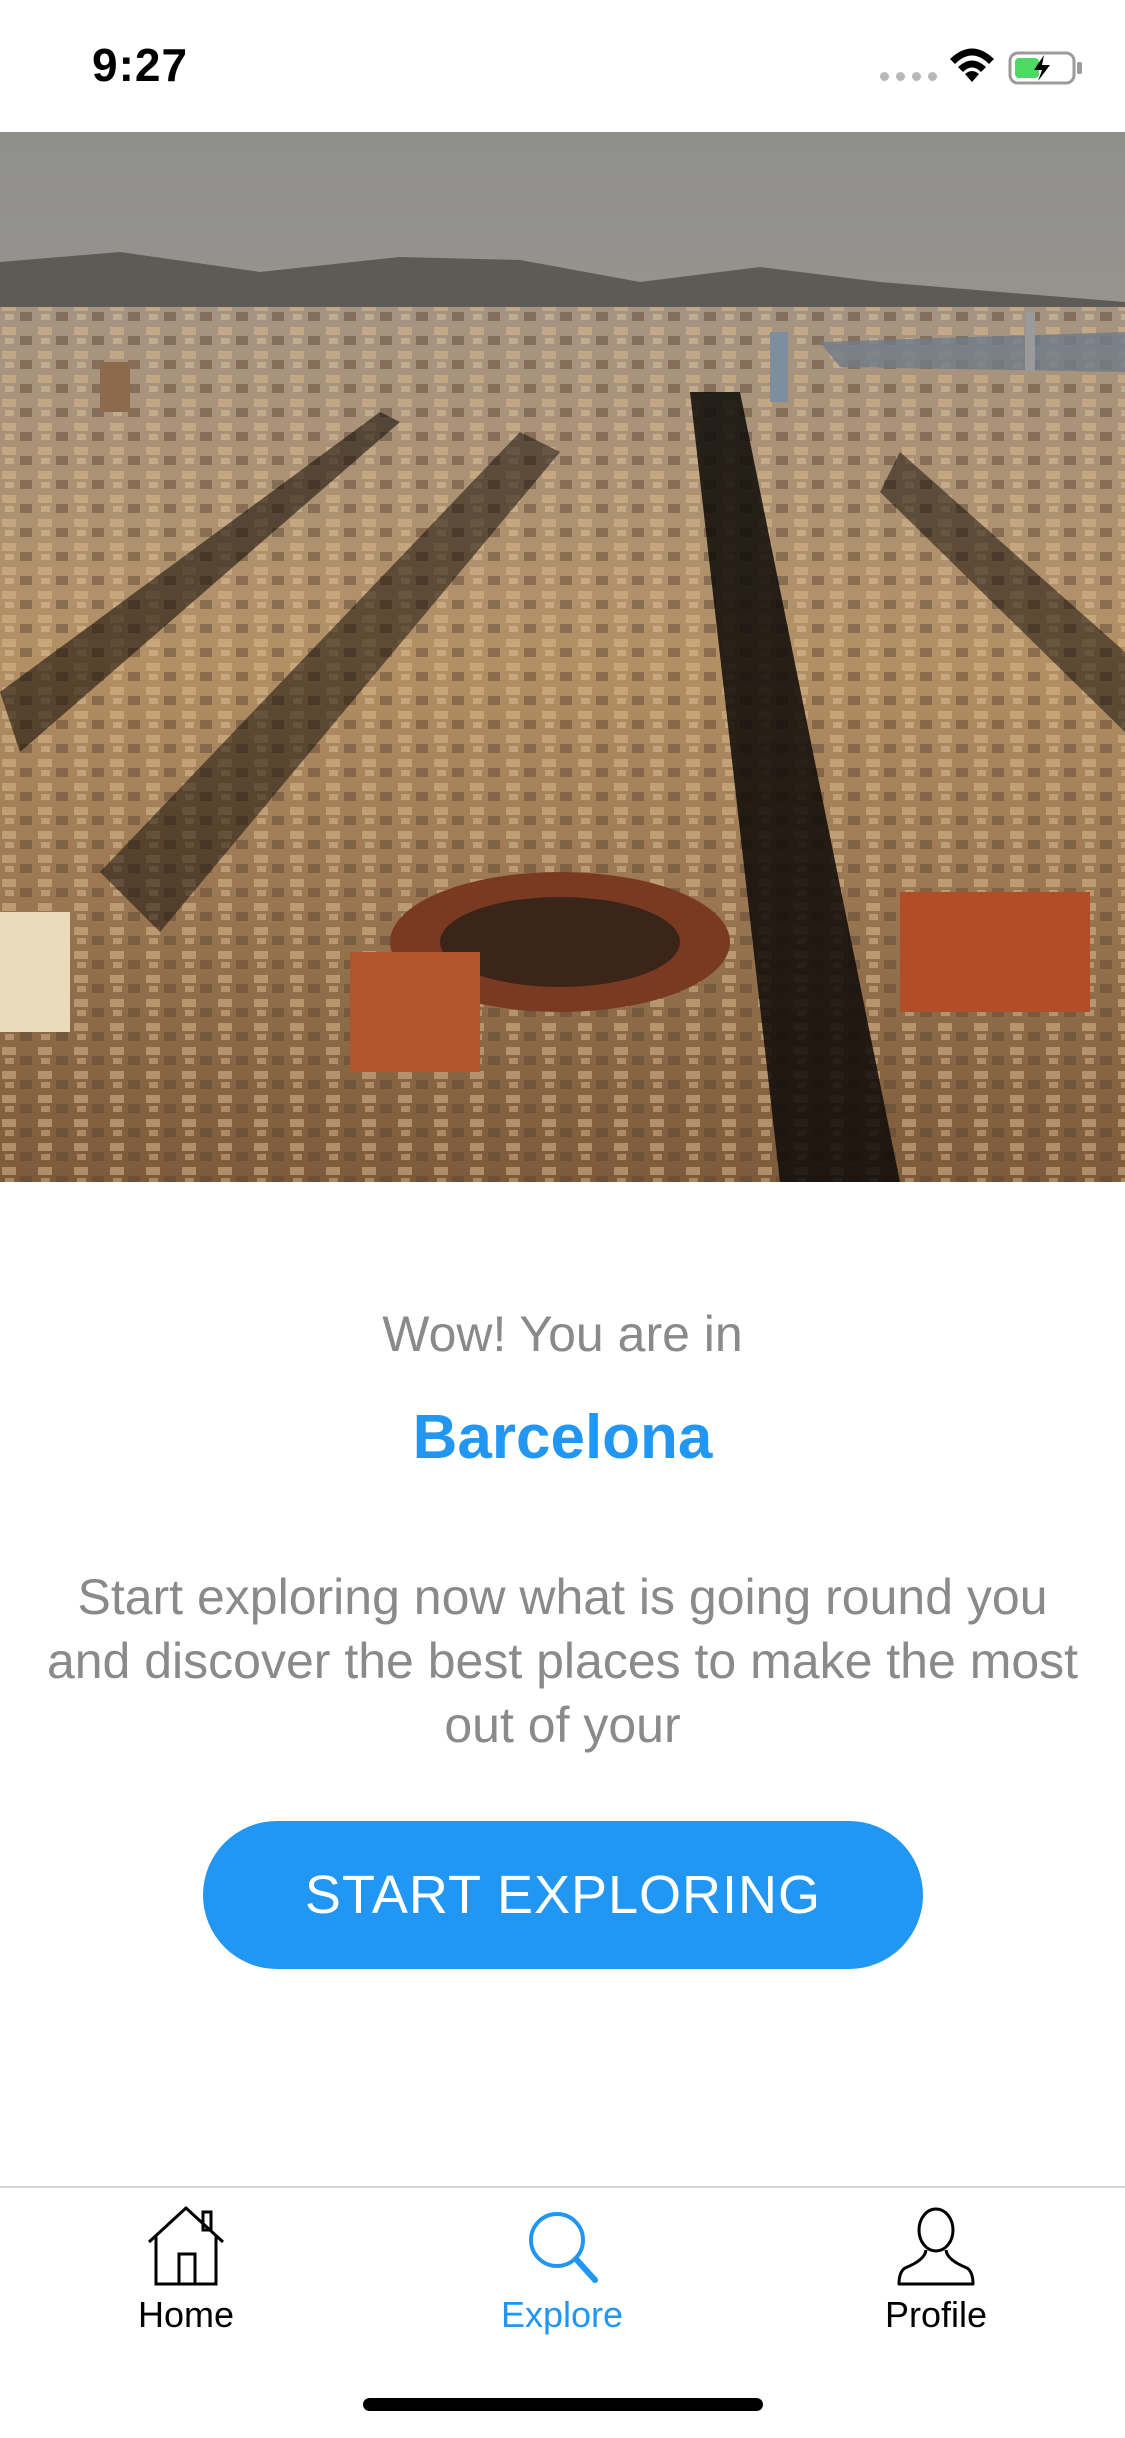 Image resolution: width=1125 pixels, height=2438 pixels. I want to click on tab-explore: Explore, so click(562, 2277).